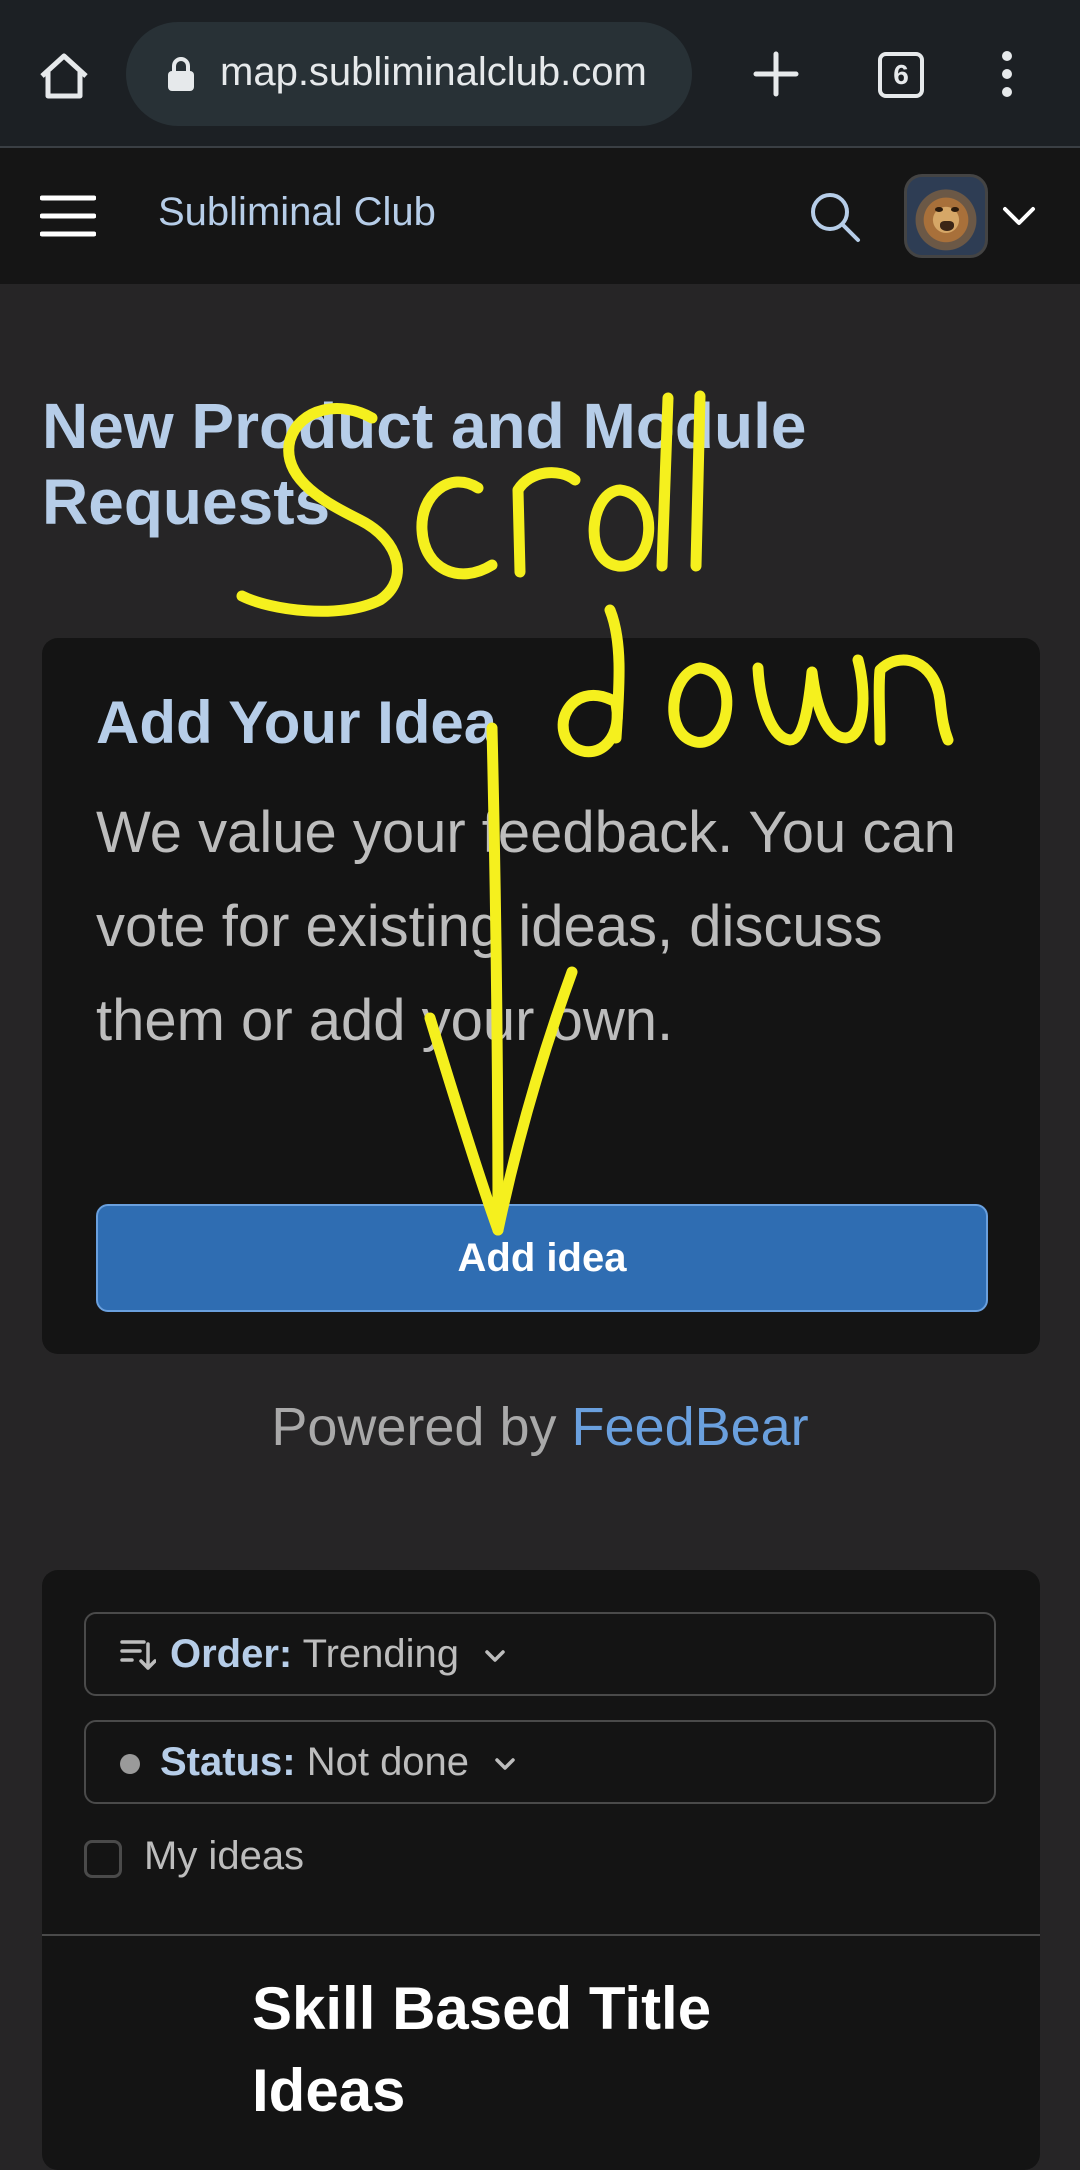 Image resolution: width=1080 pixels, height=2170 pixels. I want to click on address-bar: map.subliminalclub.com, so click(409, 74).